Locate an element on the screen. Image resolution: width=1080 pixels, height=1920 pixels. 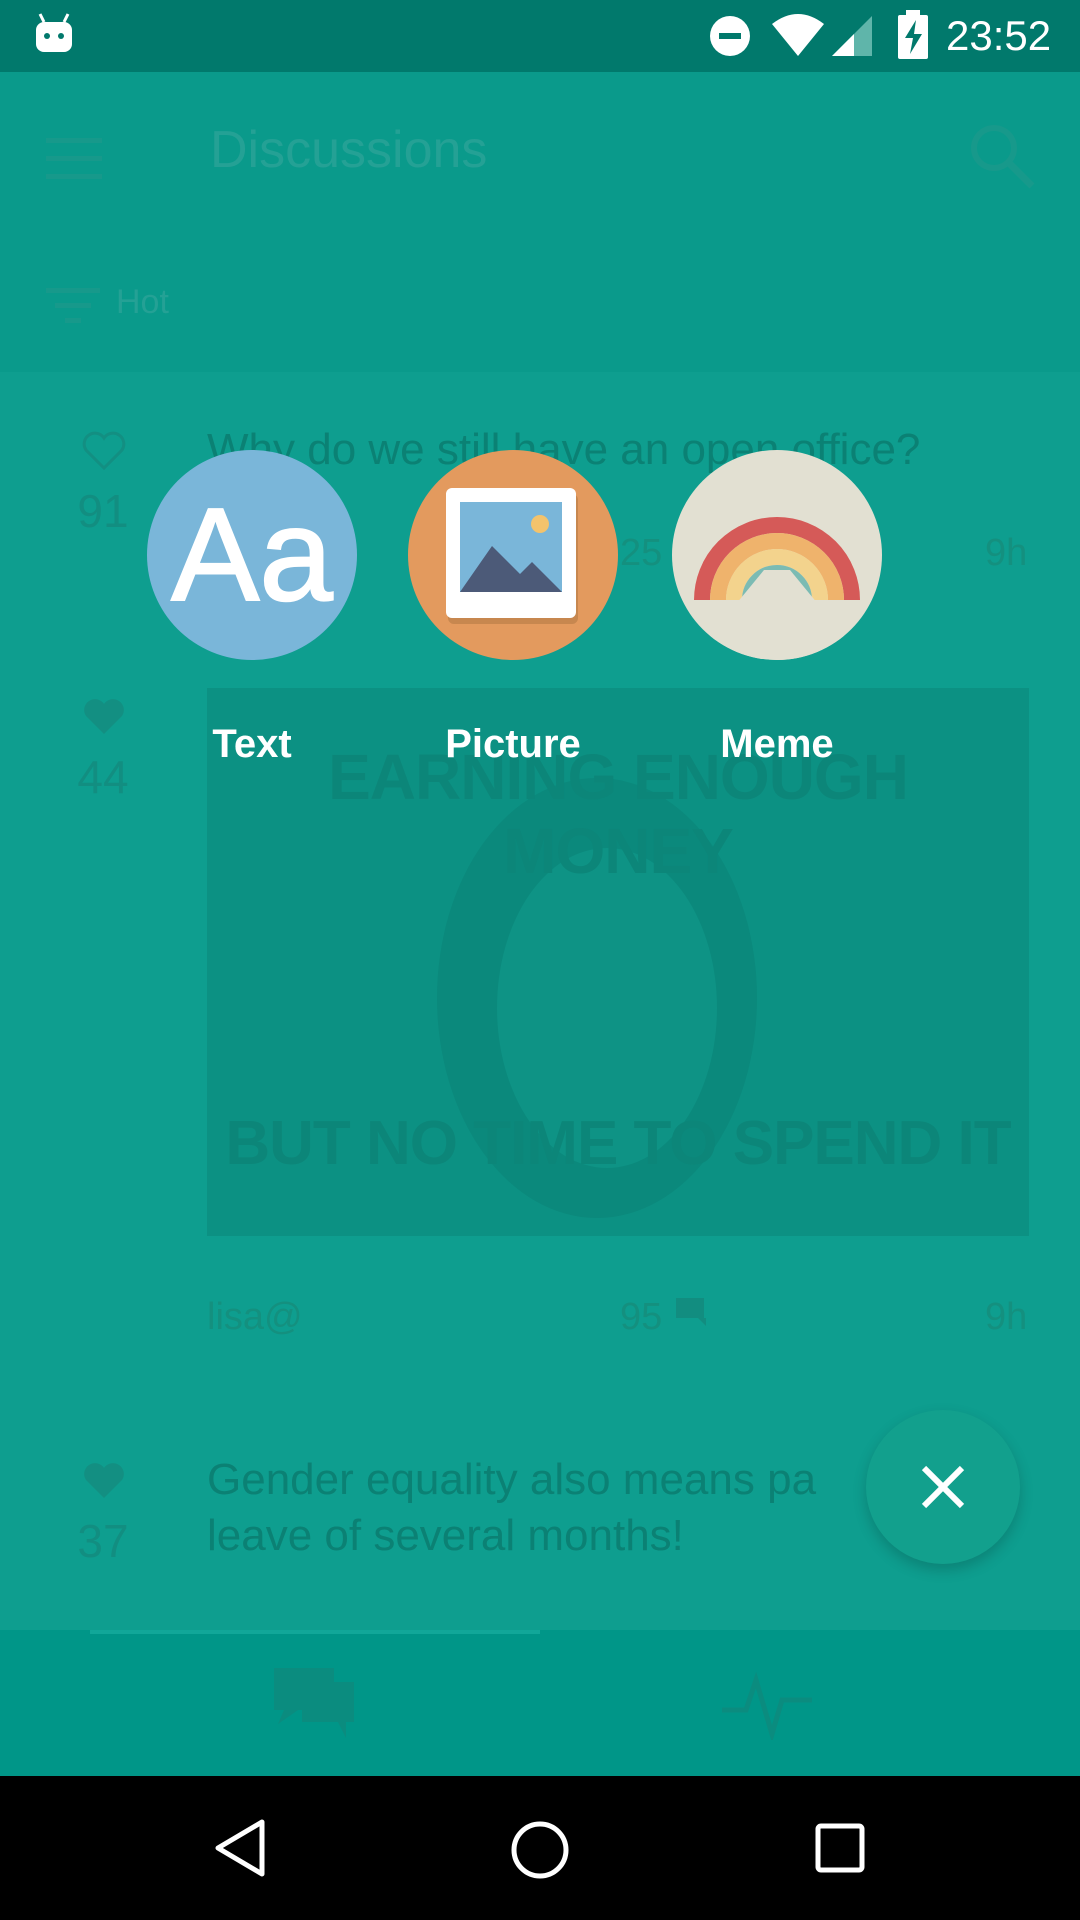
picture-option-label: Picture is located at coordinates (513, 744).